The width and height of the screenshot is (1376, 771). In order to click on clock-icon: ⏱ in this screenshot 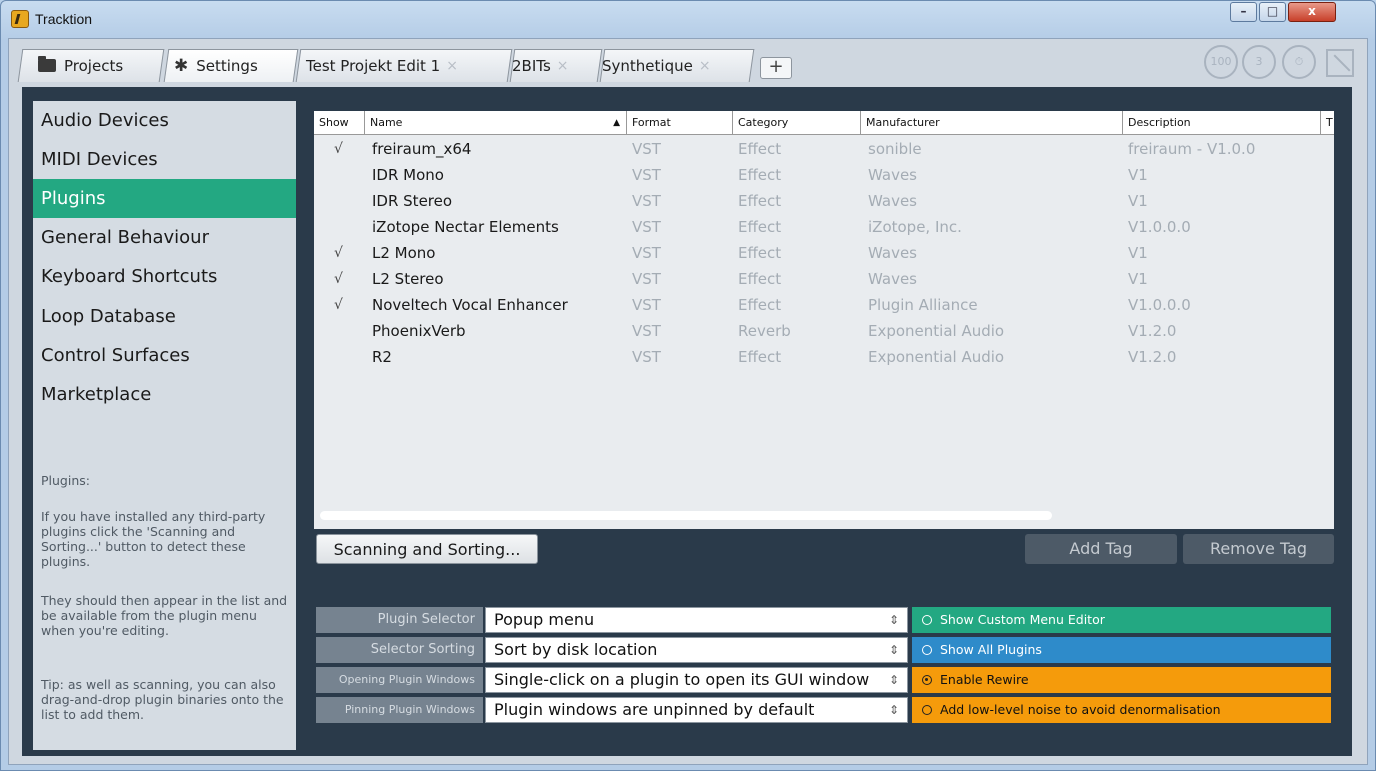, I will do `click(1299, 62)`.